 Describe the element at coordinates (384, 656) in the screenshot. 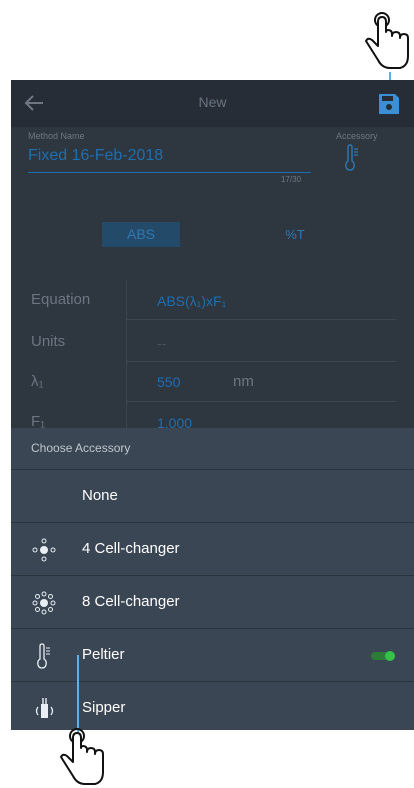

I see `peltier-toggle` at that location.